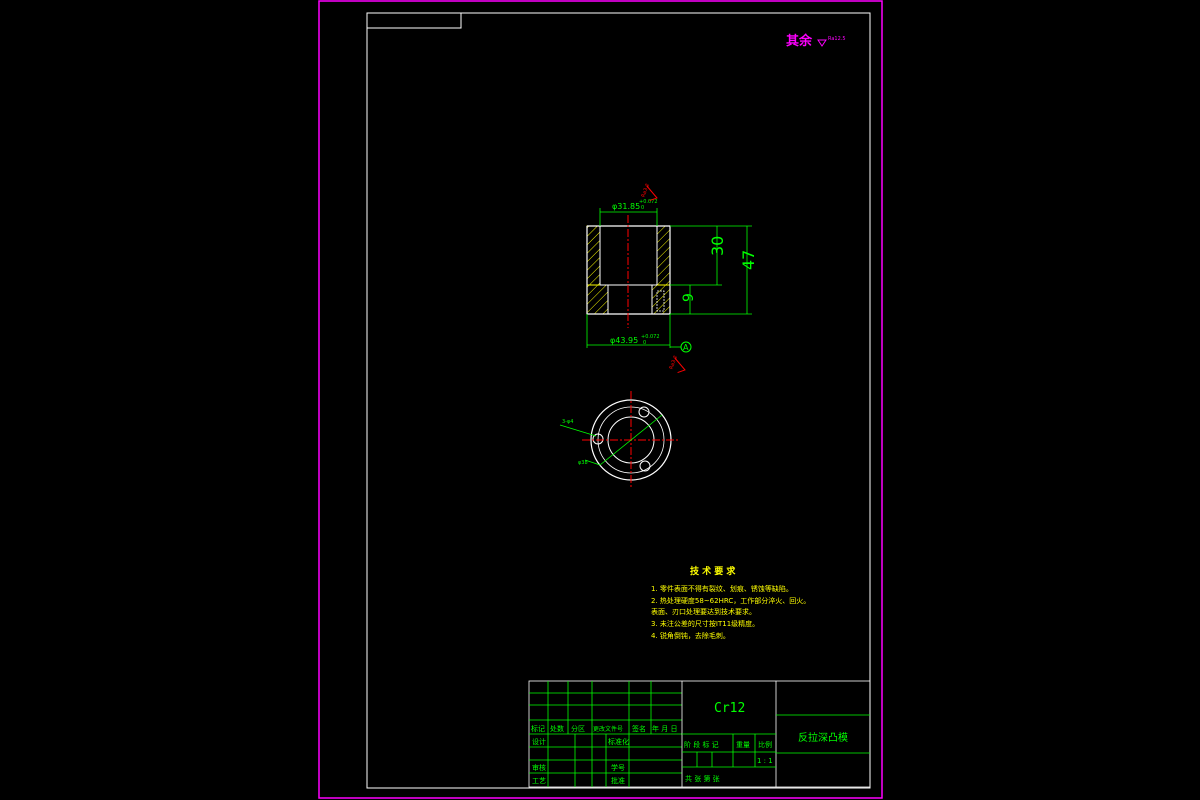  What do you see at coordinates (765, 744) in the screenshot?
I see `tb-scale-label: 比例` at bounding box center [765, 744].